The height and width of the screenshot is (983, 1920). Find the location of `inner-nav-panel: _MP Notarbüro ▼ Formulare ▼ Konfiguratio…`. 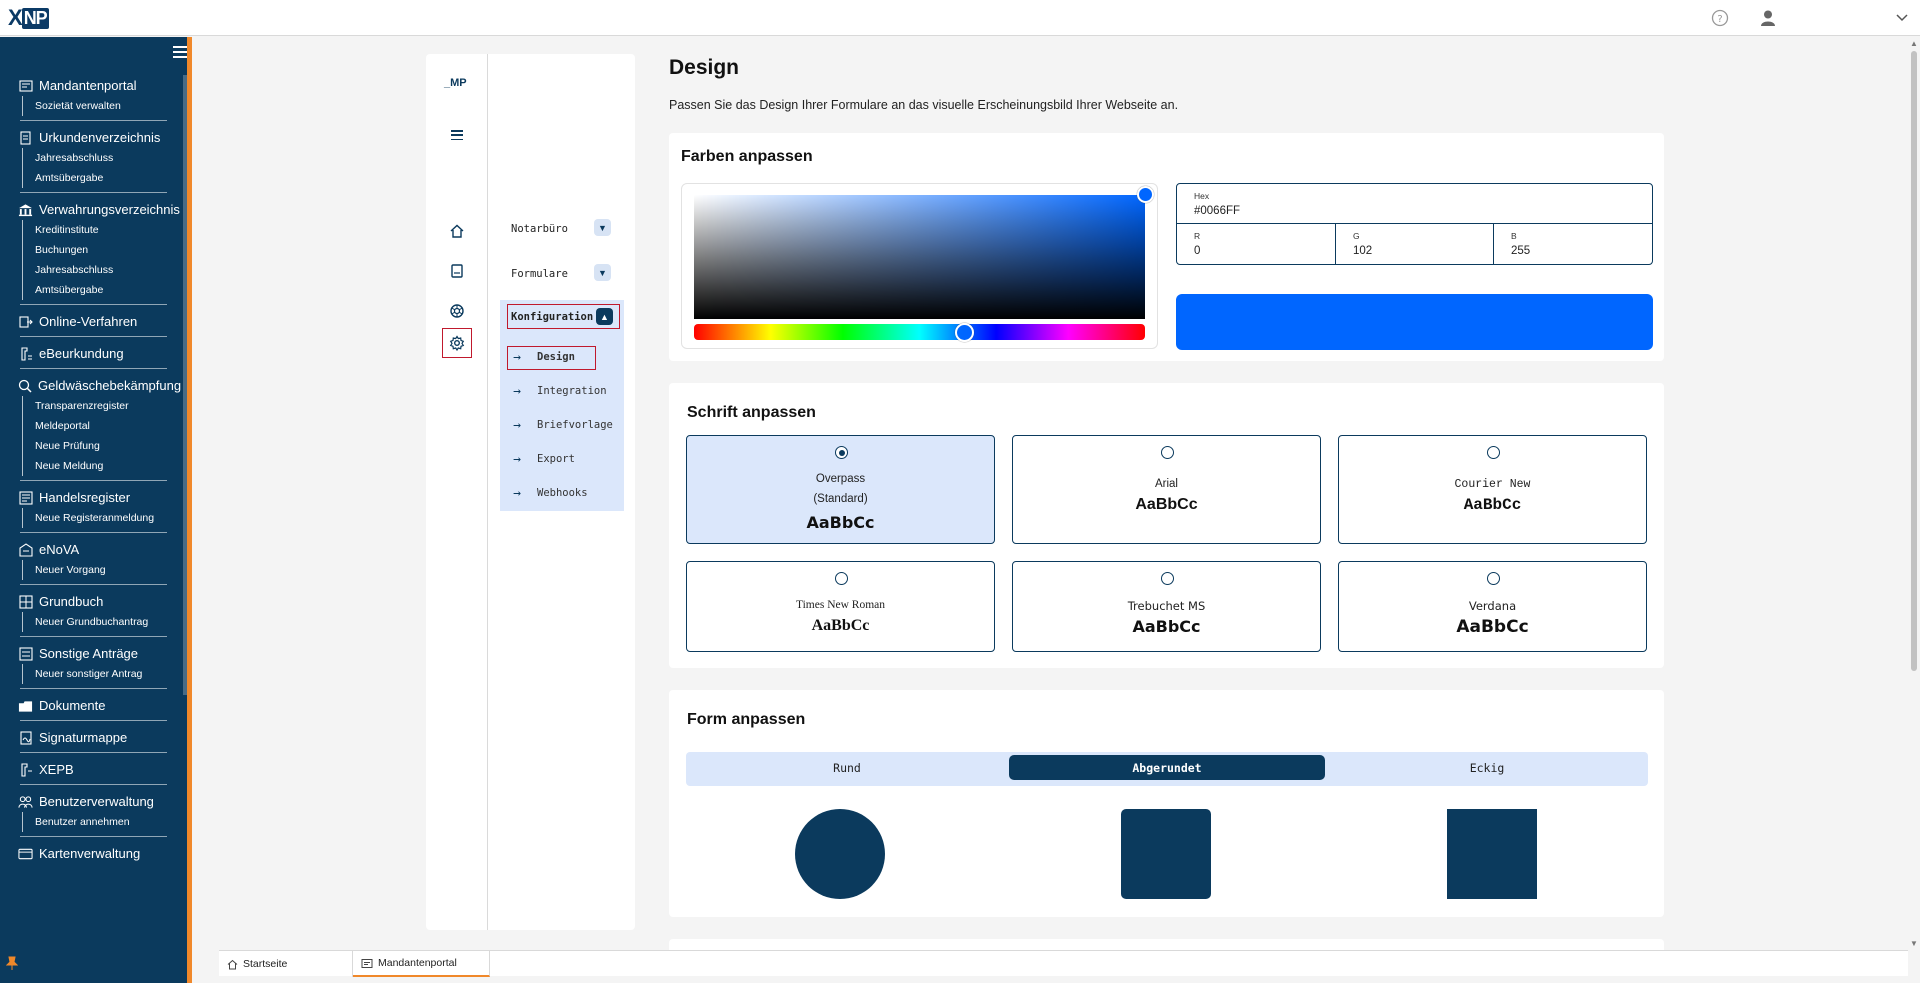

inner-nav-panel: _MP Notarbüro ▼ Formulare ▼ Konfiguratio… is located at coordinates (530, 492).